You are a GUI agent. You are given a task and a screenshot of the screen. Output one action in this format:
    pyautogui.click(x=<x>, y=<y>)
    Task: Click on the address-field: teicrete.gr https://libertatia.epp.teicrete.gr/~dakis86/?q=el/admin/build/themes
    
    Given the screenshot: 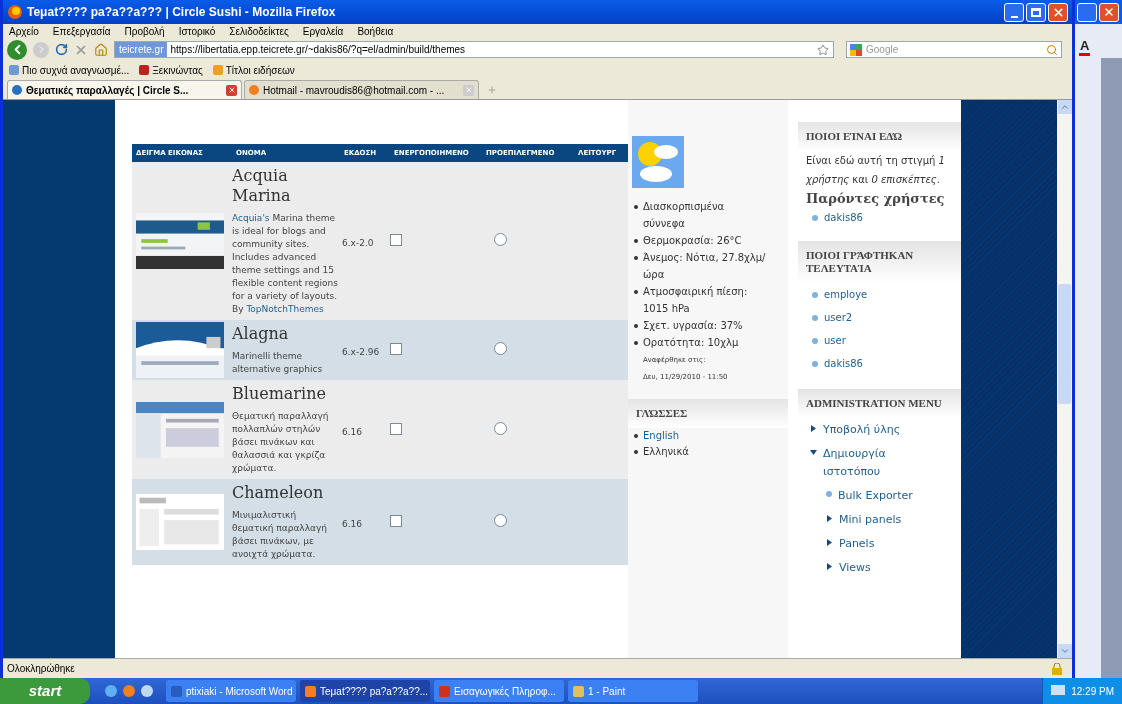 What is the action you would take?
    pyautogui.click(x=474, y=49)
    